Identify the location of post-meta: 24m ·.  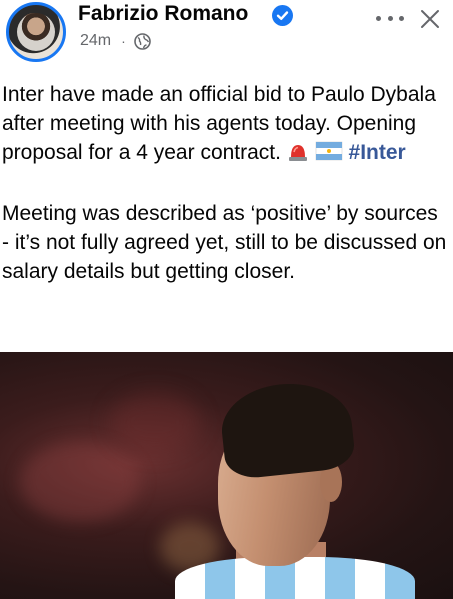
(115, 41).